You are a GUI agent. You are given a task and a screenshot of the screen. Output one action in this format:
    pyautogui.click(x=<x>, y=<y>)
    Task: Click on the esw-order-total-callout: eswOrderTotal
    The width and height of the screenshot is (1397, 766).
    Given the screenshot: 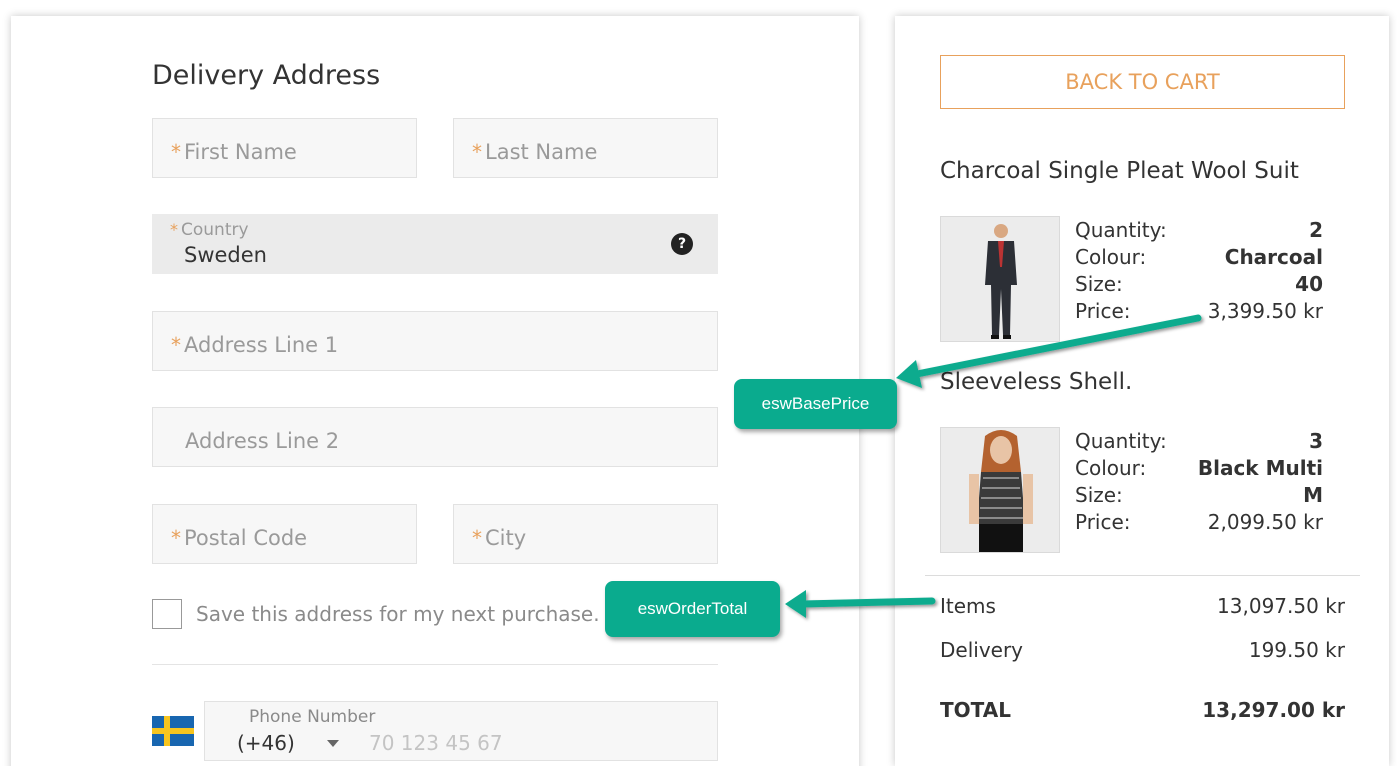 What is the action you would take?
    pyautogui.click(x=692, y=609)
    